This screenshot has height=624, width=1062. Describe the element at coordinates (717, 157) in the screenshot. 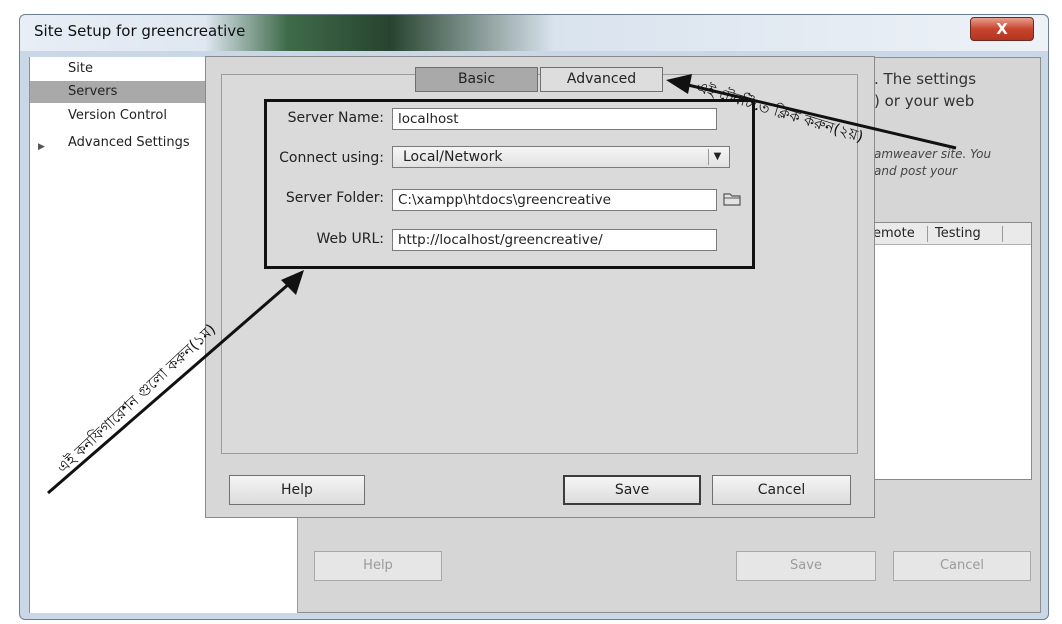

I see `chevron-down-icon: ▼` at that location.